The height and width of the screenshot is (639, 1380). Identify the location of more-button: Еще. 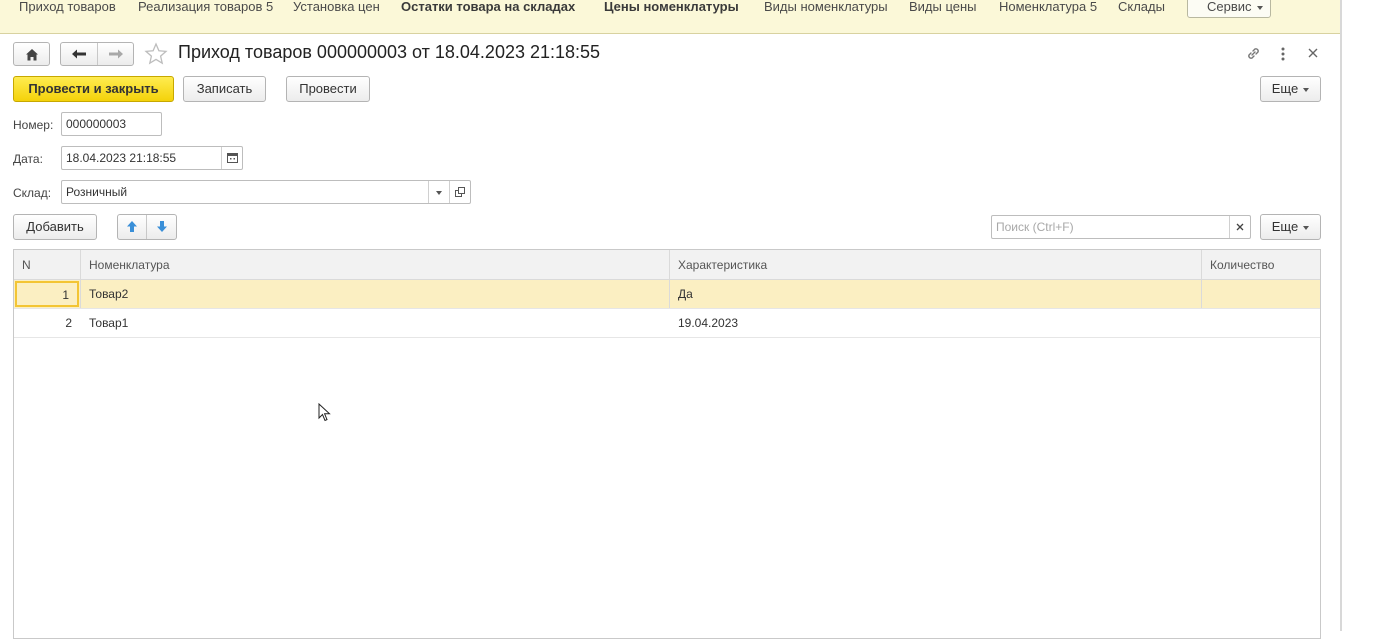
(1290, 89).